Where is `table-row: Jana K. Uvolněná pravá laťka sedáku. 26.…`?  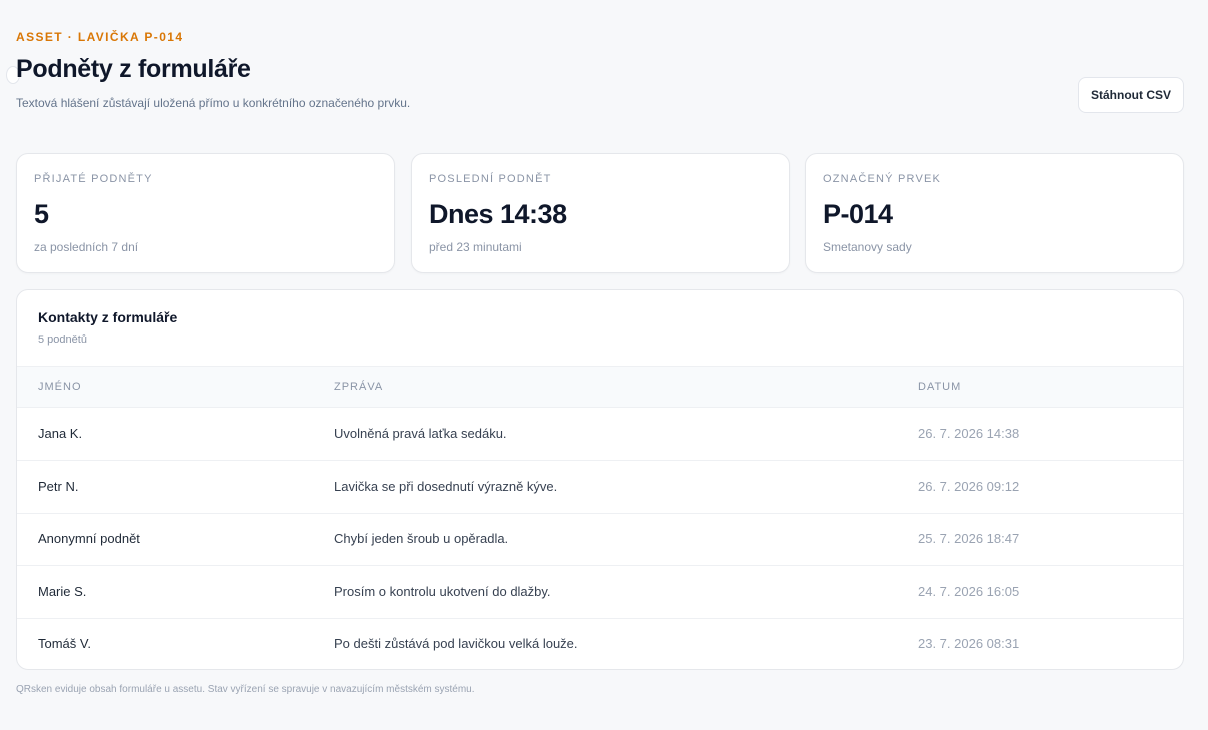 table-row: Jana K. Uvolněná pravá laťka sedáku. 26.… is located at coordinates (600, 434).